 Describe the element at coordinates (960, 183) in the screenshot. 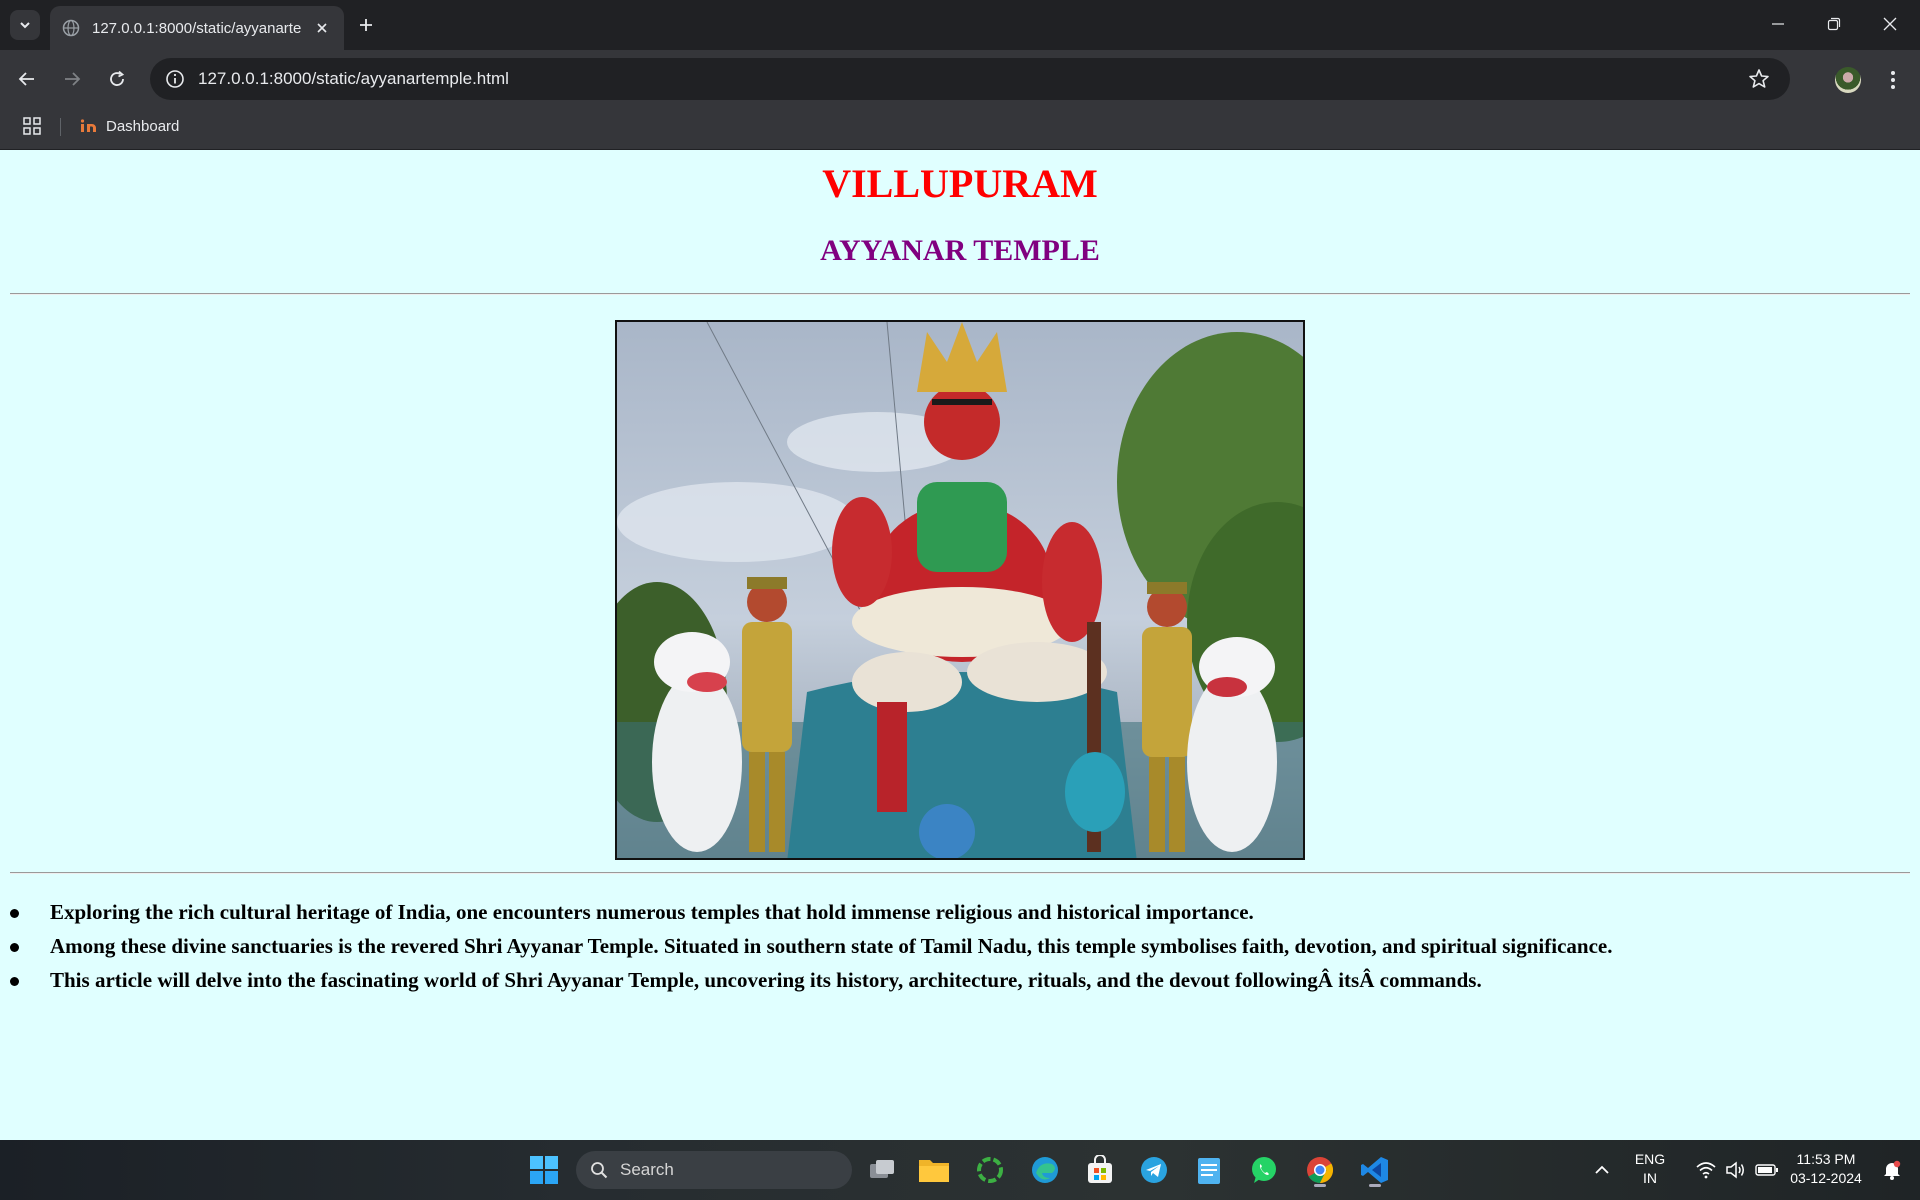

I see `page-title: VILLUPURAM` at that location.